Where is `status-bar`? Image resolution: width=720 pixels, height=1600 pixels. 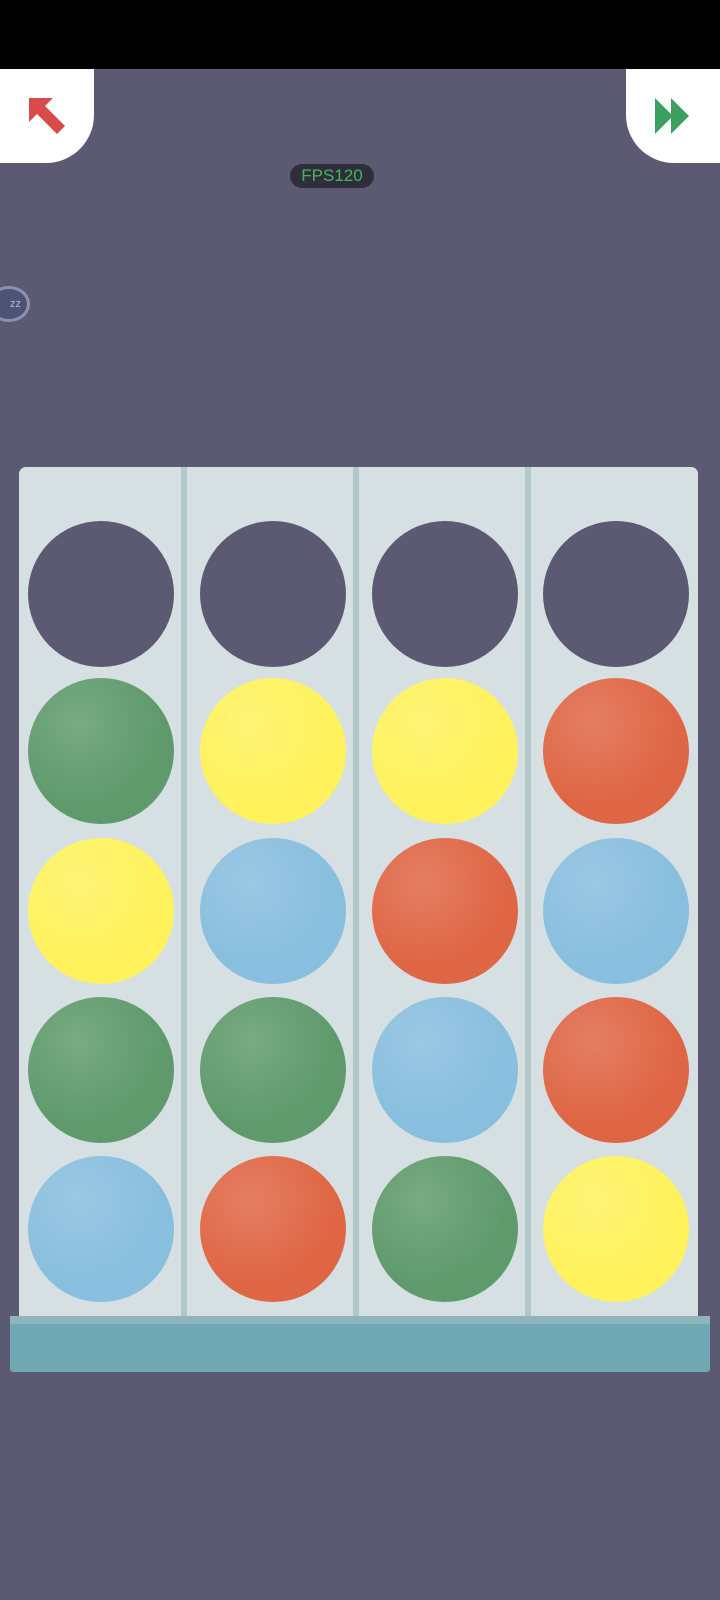 status-bar is located at coordinates (360, 34).